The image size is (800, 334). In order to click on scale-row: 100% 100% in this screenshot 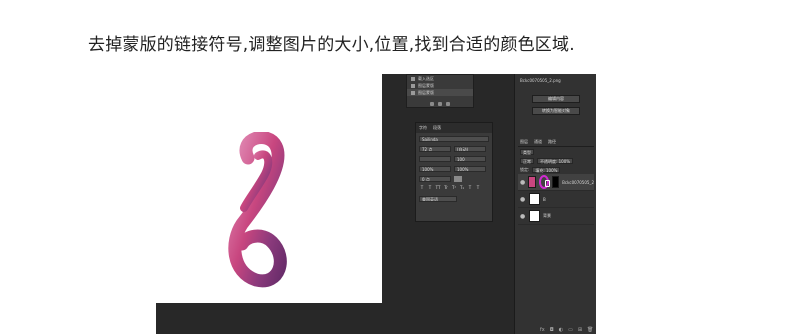, I will do `click(454, 168)`.